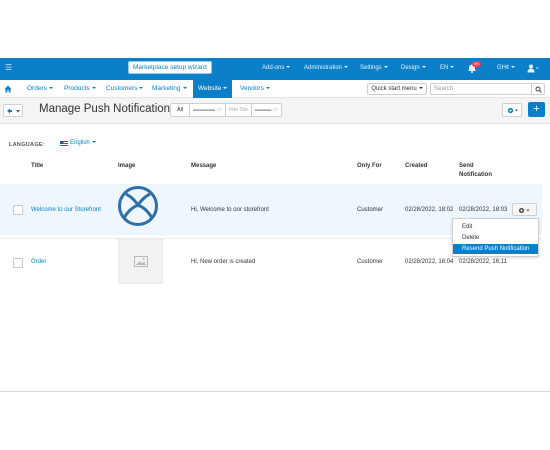 The height and width of the screenshot is (450, 550). Describe the element at coordinates (169, 88) in the screenshot. I see `nav-marketing: Marketing` at that location.